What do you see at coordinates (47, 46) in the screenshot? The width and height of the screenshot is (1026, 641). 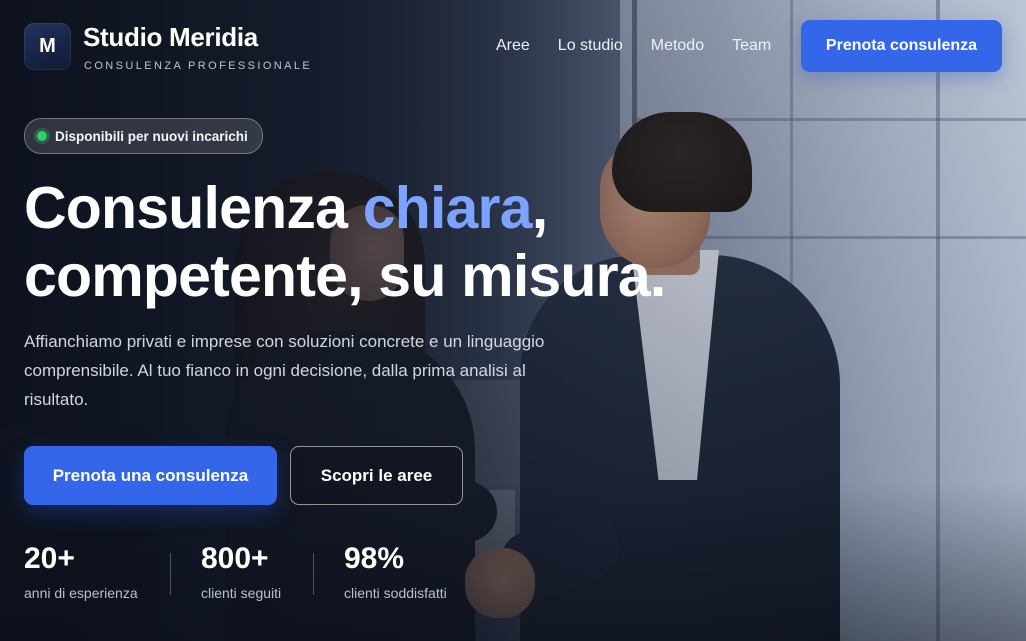 I see `monogram-logo-icon: M` at bounding box center [47, 46].